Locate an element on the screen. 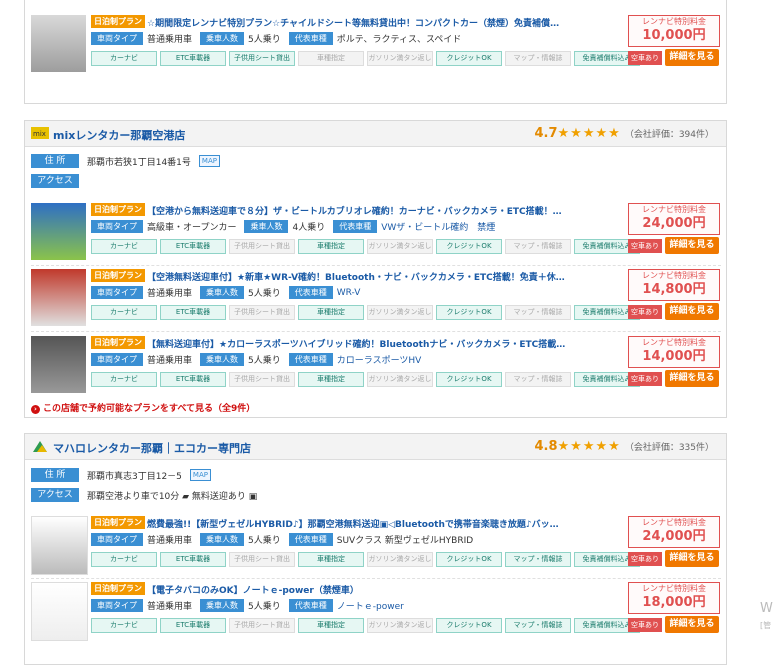 The height and width of the screenshot is (665, 773). address-row: 住 所 那覇市若狭1丁目14番1号 MAP is located at coordinates (125, 161).